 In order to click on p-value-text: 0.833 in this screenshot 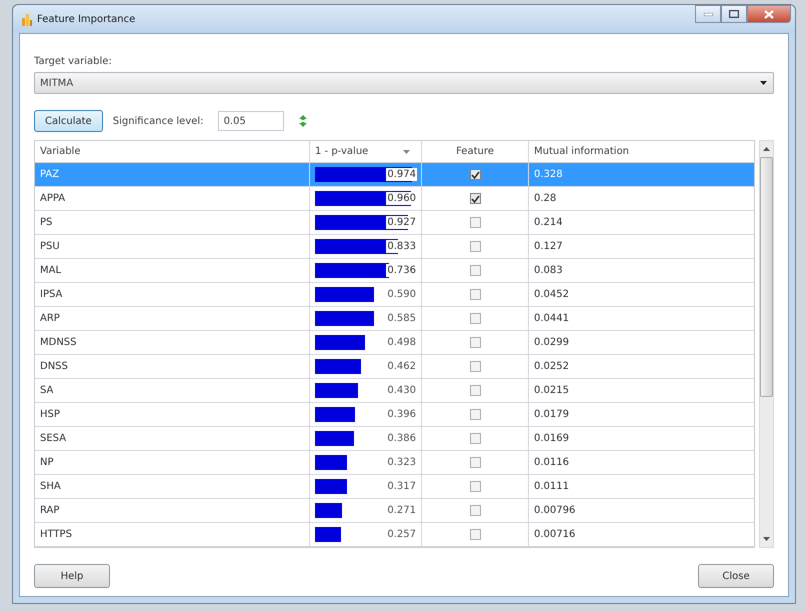, I will do `click(401, 246)`.